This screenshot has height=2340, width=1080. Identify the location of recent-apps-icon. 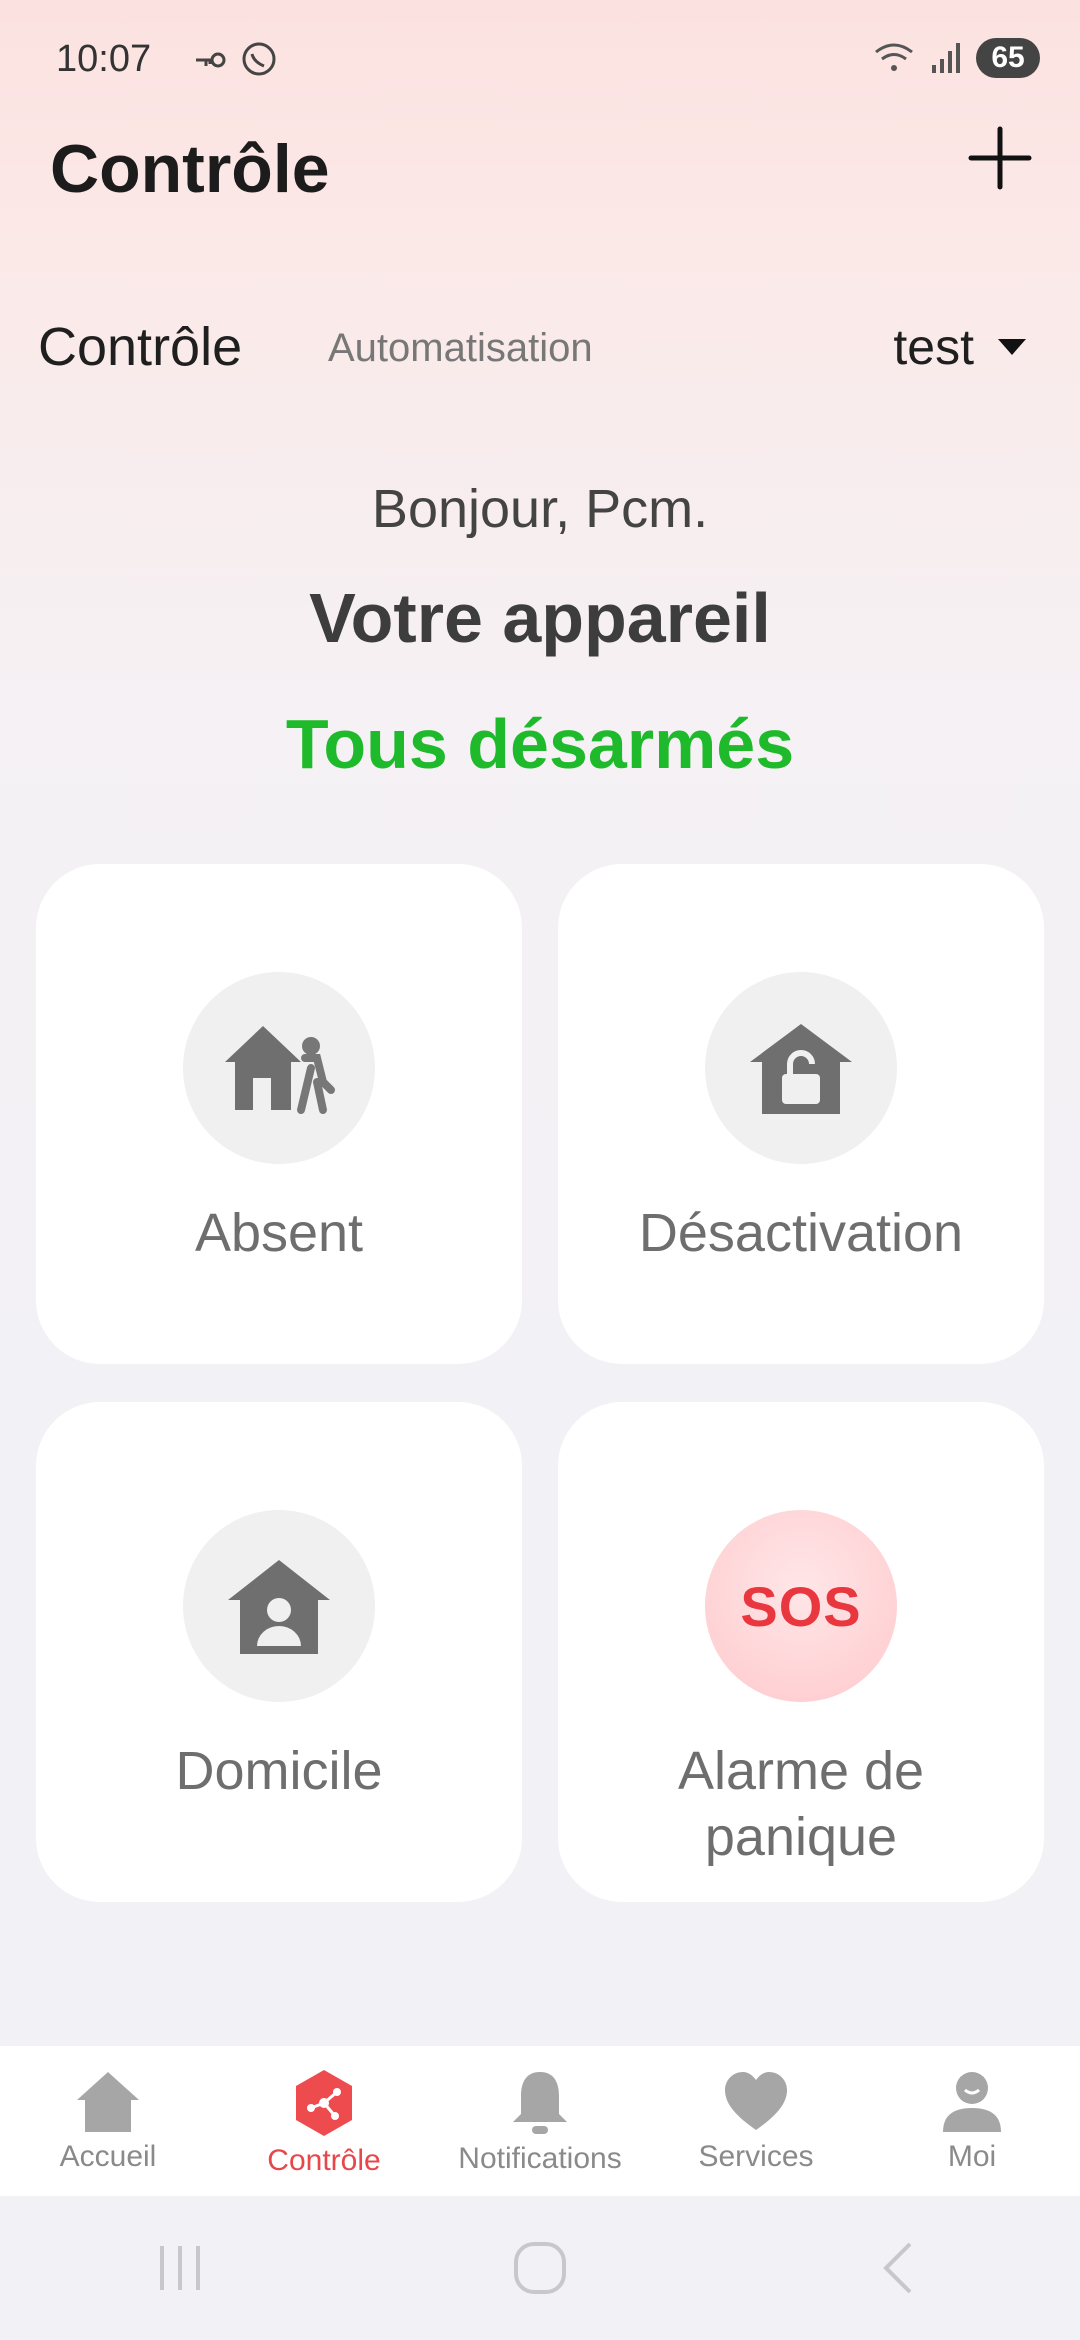
(180, 2268).